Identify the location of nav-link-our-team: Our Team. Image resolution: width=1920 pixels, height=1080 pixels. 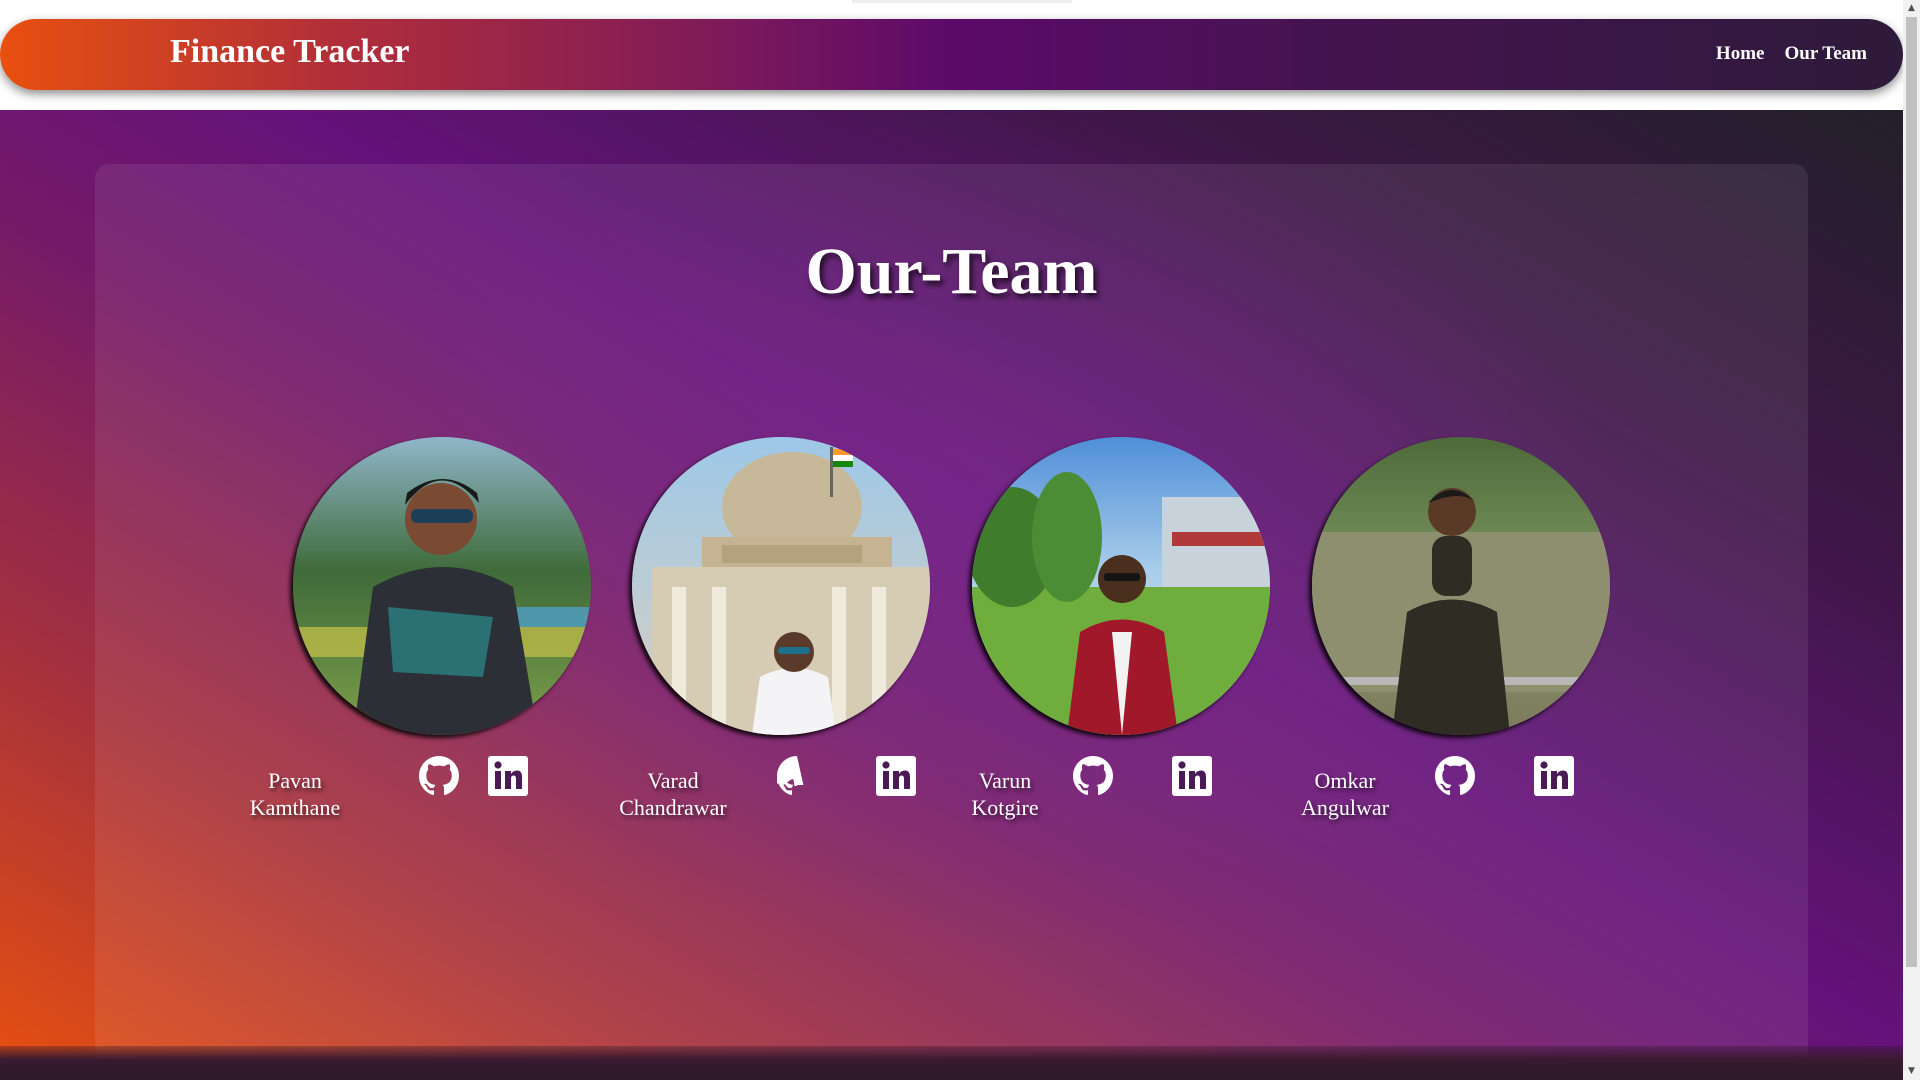
(1825, 54).